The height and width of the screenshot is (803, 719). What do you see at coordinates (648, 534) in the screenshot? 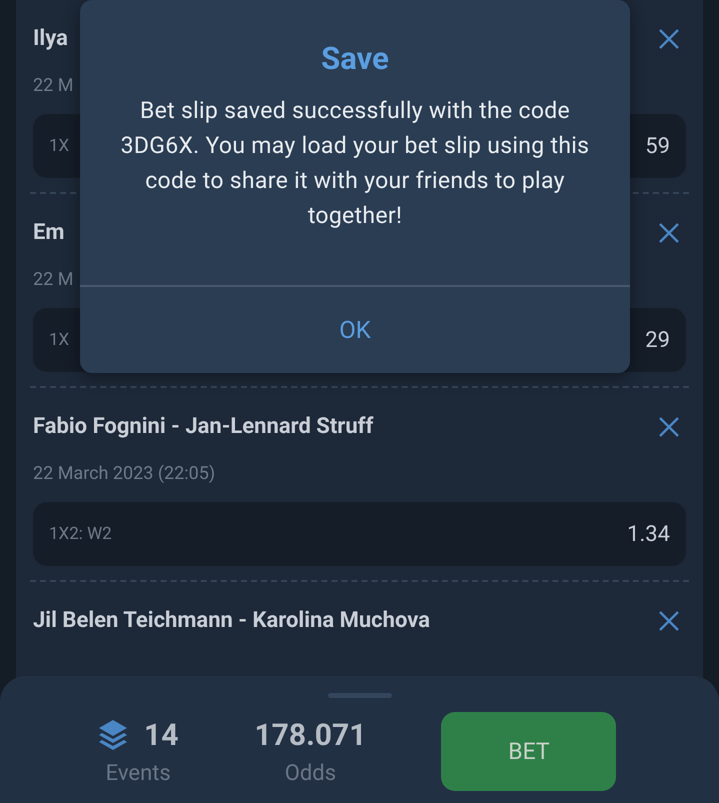
I see `odds-value: 1.34` at bounding box center [648, 534].